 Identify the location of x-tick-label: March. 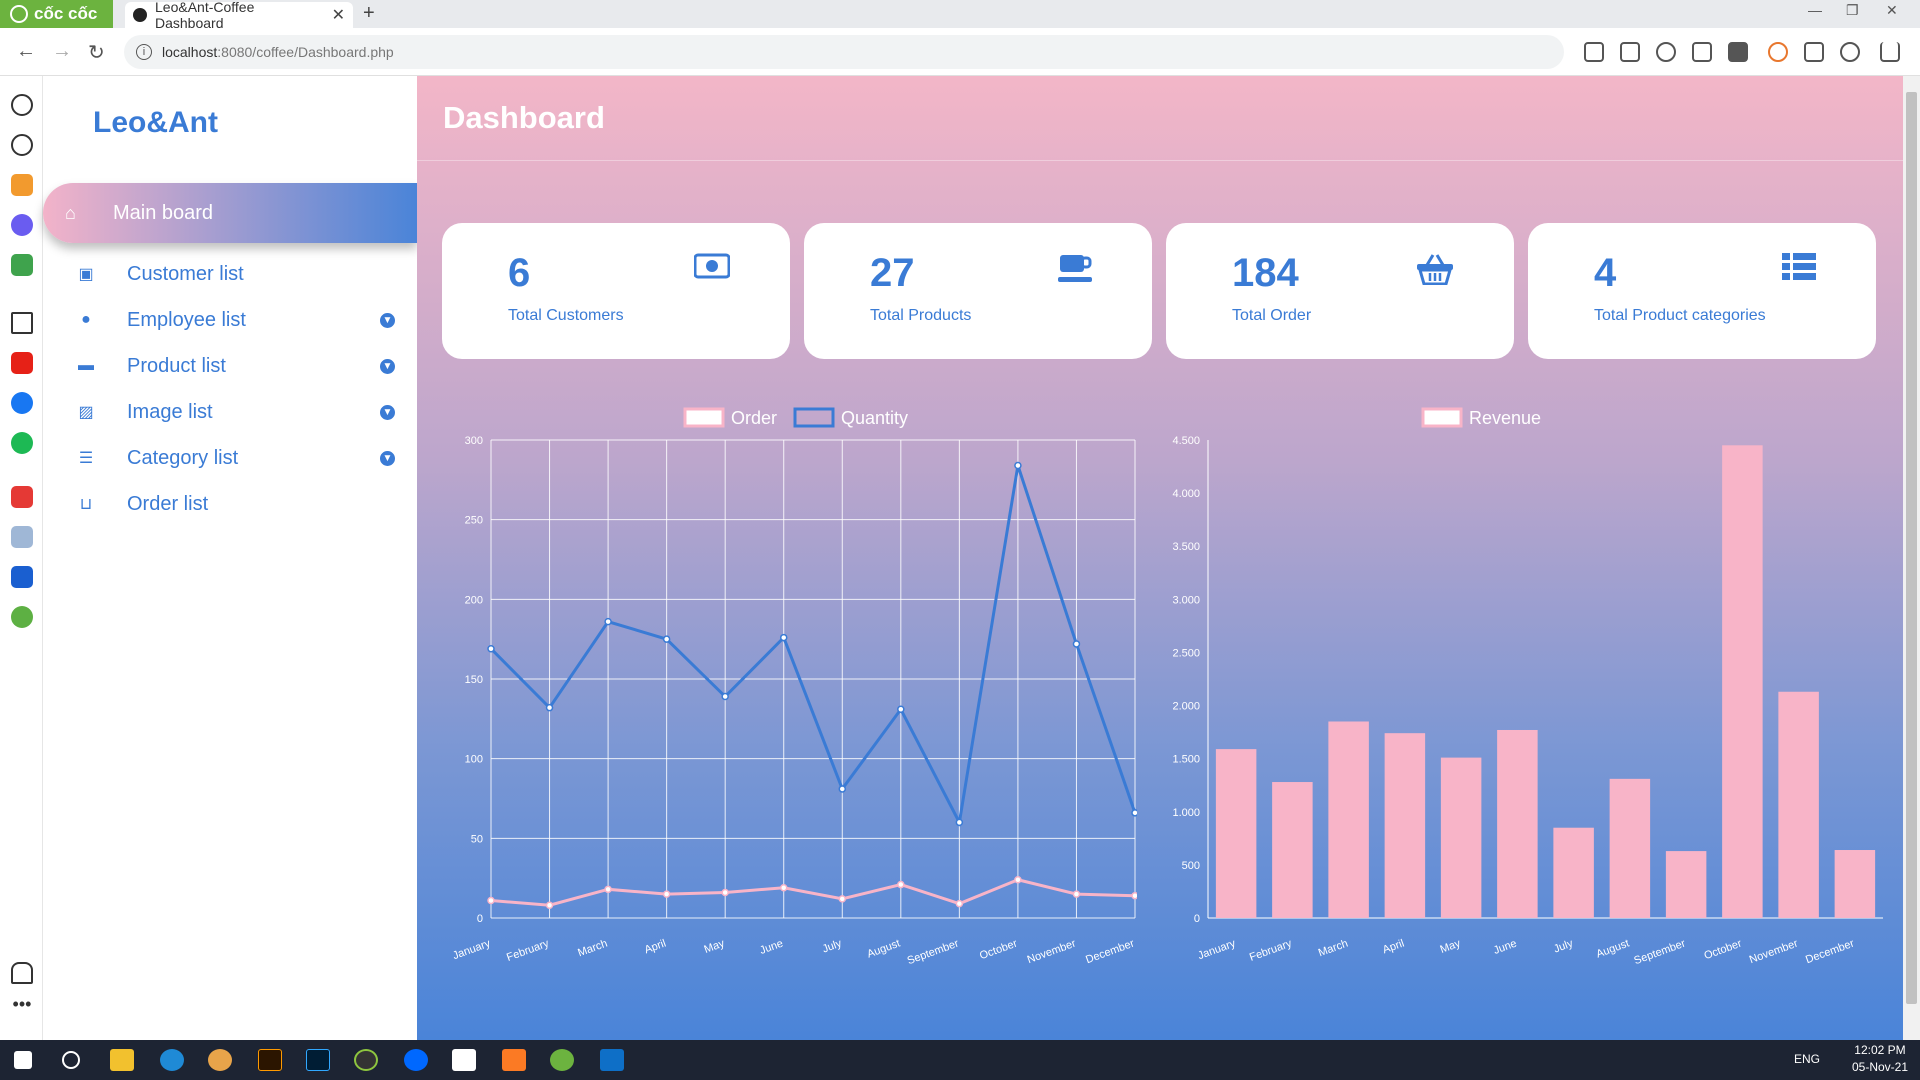
(592, 949).